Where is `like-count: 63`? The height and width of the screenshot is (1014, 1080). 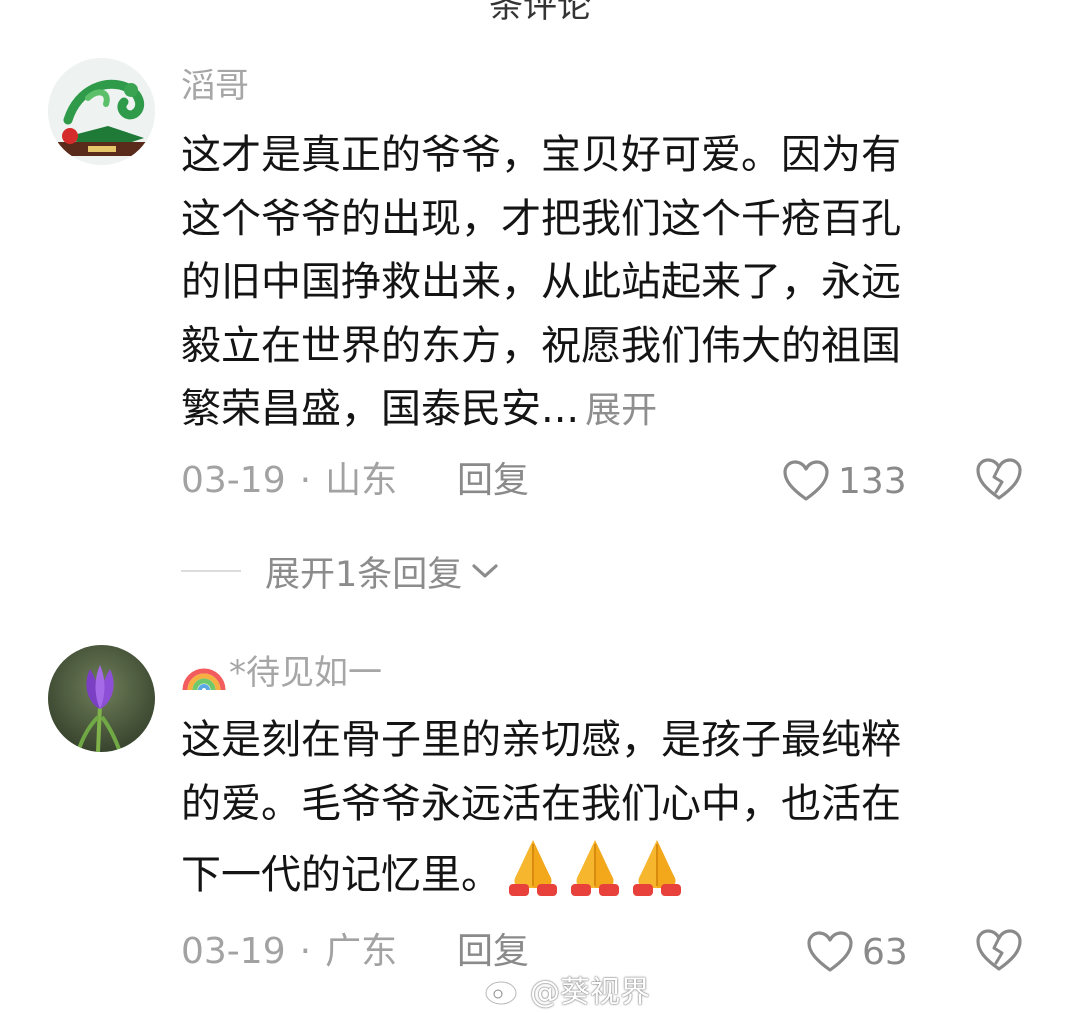 like-count: 63 is located at coordinates (885, 952).